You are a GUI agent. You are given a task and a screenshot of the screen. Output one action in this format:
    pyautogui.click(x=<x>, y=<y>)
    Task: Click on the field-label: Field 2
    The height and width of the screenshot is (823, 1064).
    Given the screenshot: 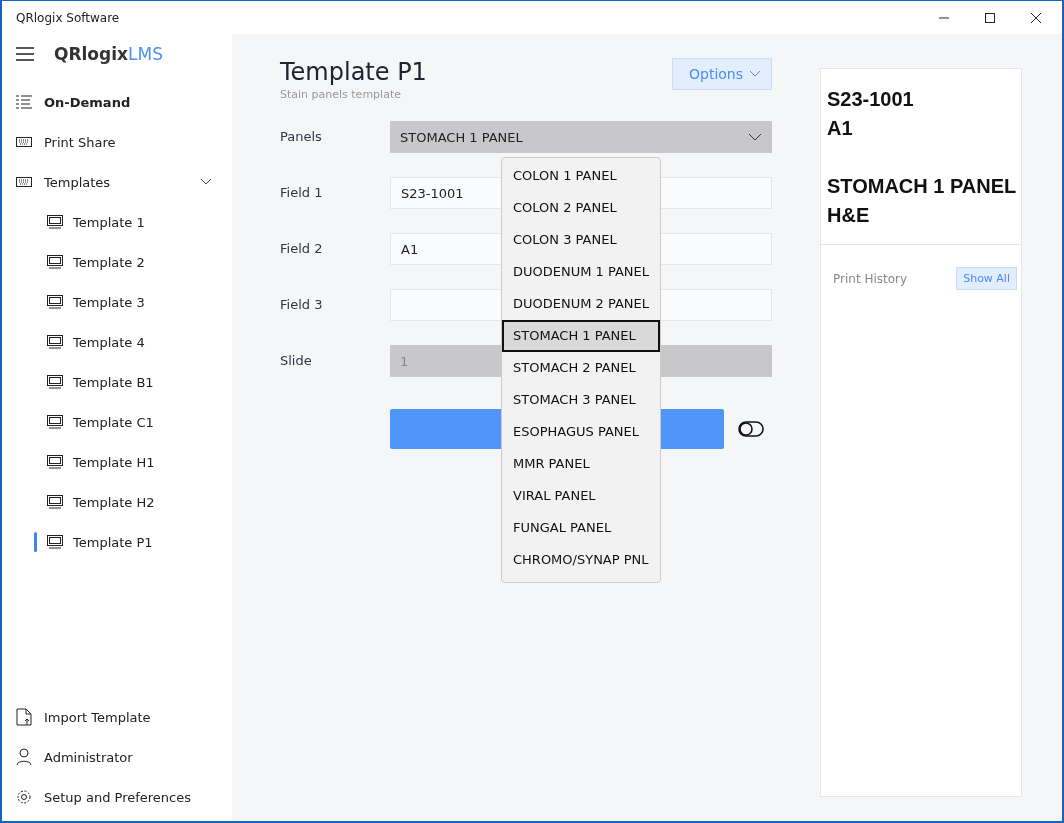 What is the action you would take?
    pyautogui.click(x=302, y=249)
    